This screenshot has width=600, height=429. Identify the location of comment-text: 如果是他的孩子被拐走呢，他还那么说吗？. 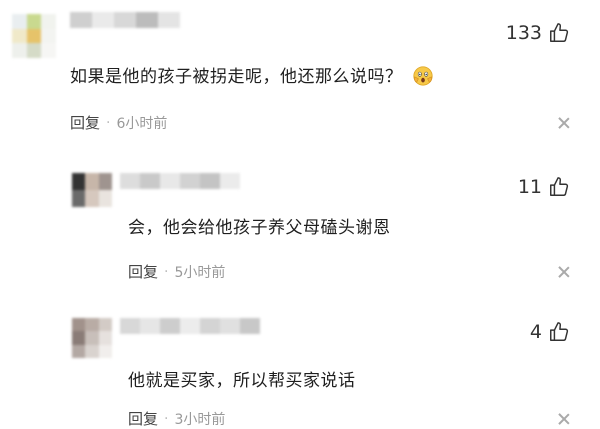
(252, 74).